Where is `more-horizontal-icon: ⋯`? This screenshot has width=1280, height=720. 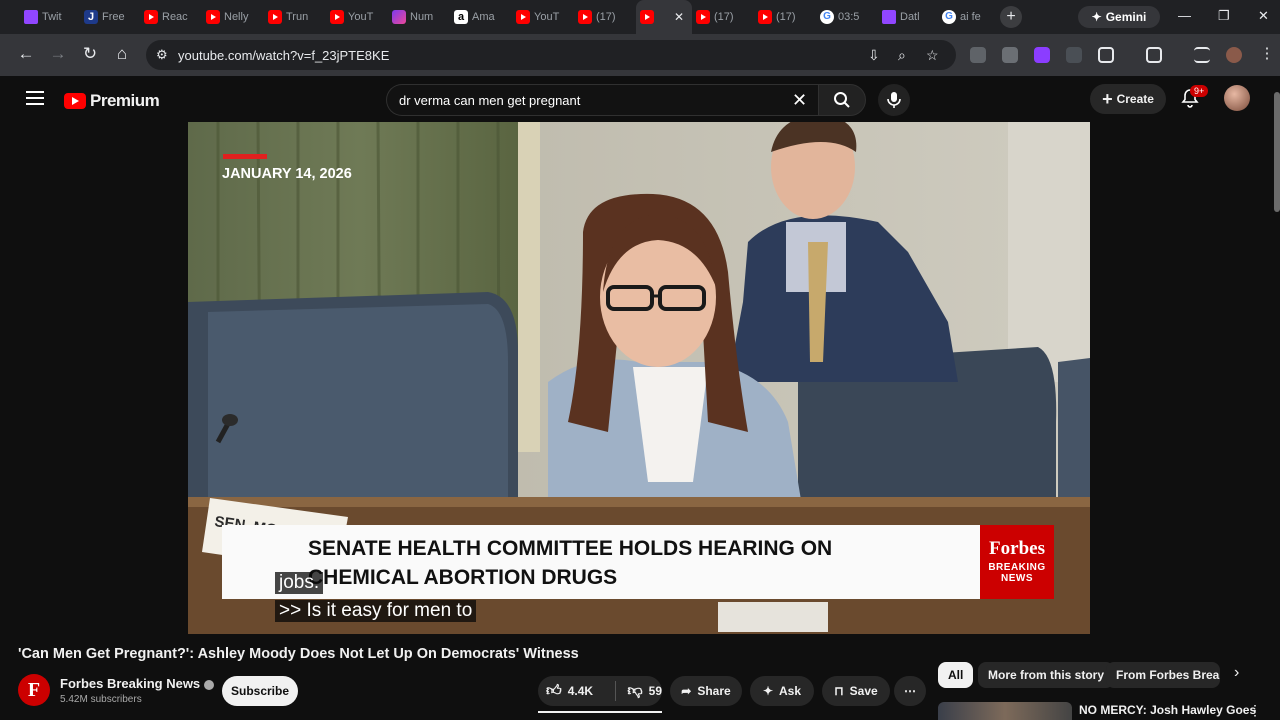
more-horizontal-icon: ⋯ is located at coordinates (910, 691).